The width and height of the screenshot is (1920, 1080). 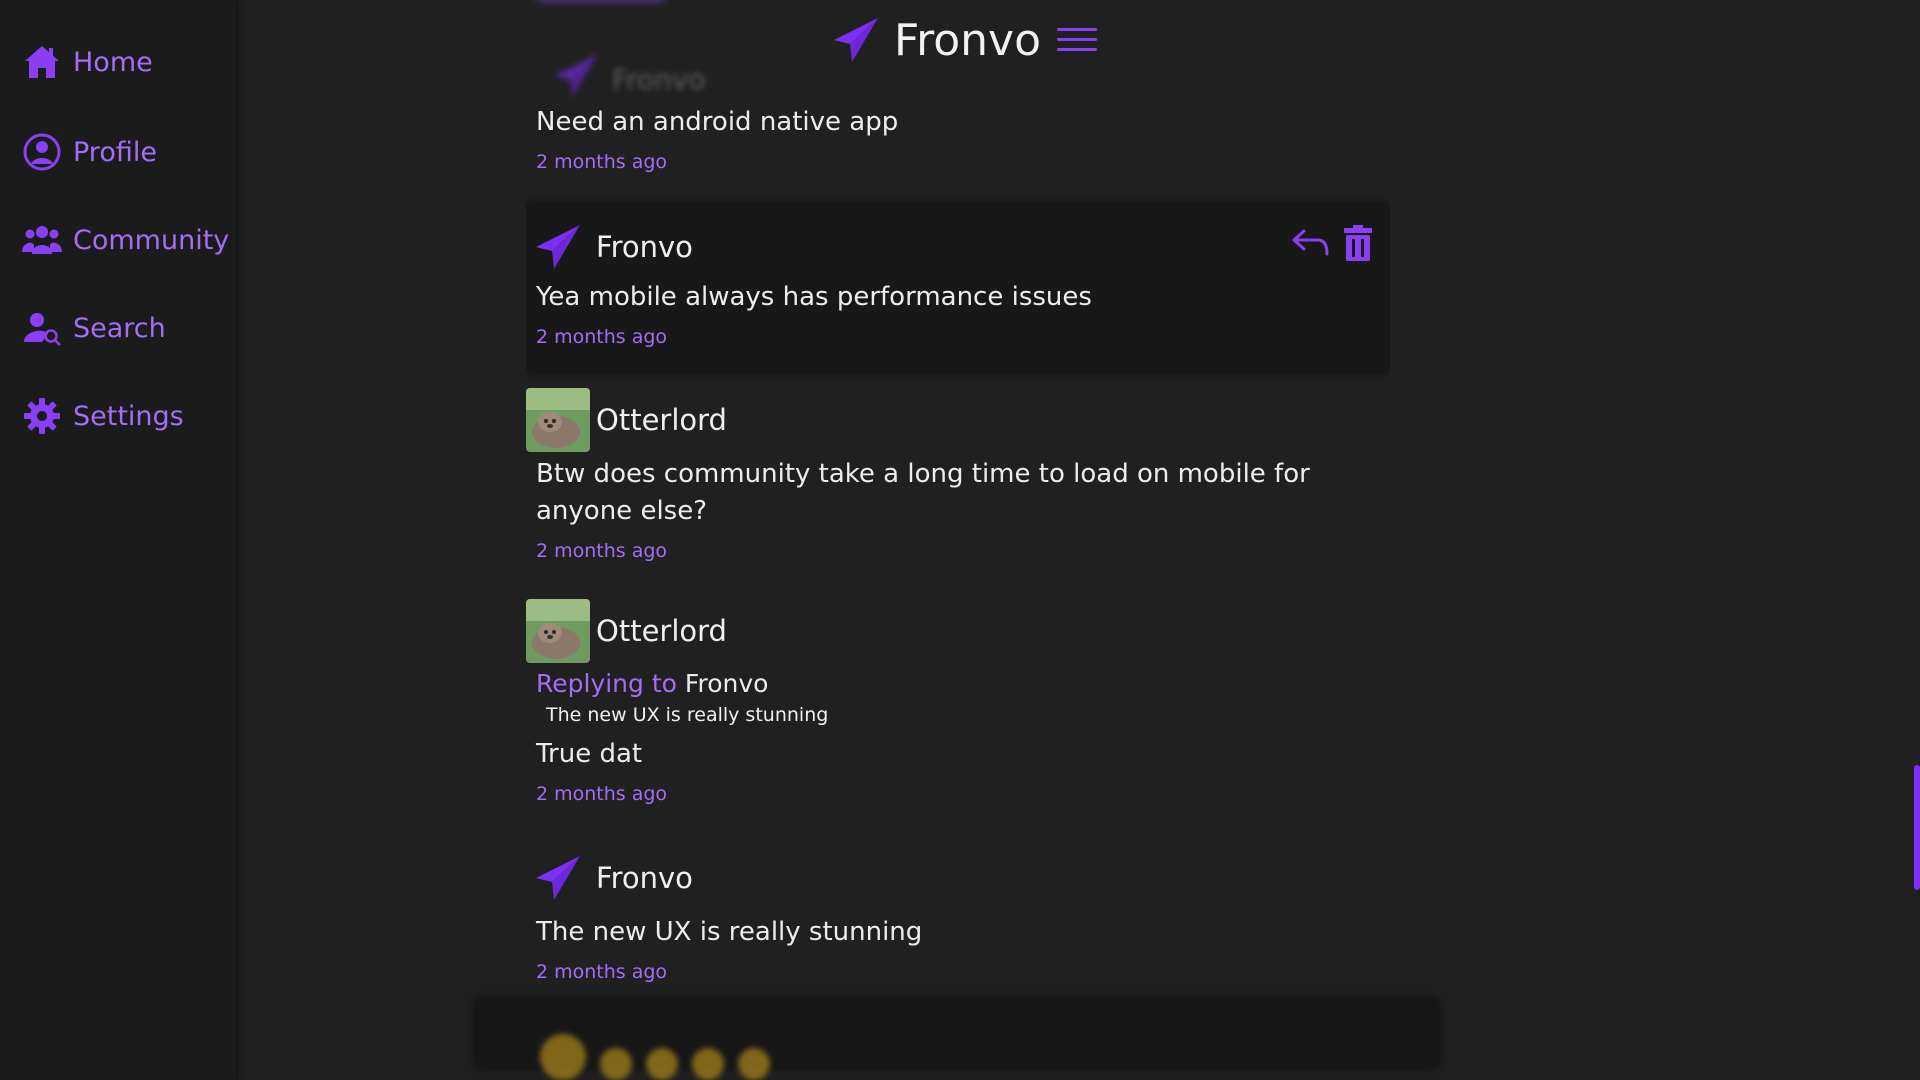 What do you see at coordinates (42, 416) in the screenshot?
I see `gear-icon` at bounding box center [42, 416].